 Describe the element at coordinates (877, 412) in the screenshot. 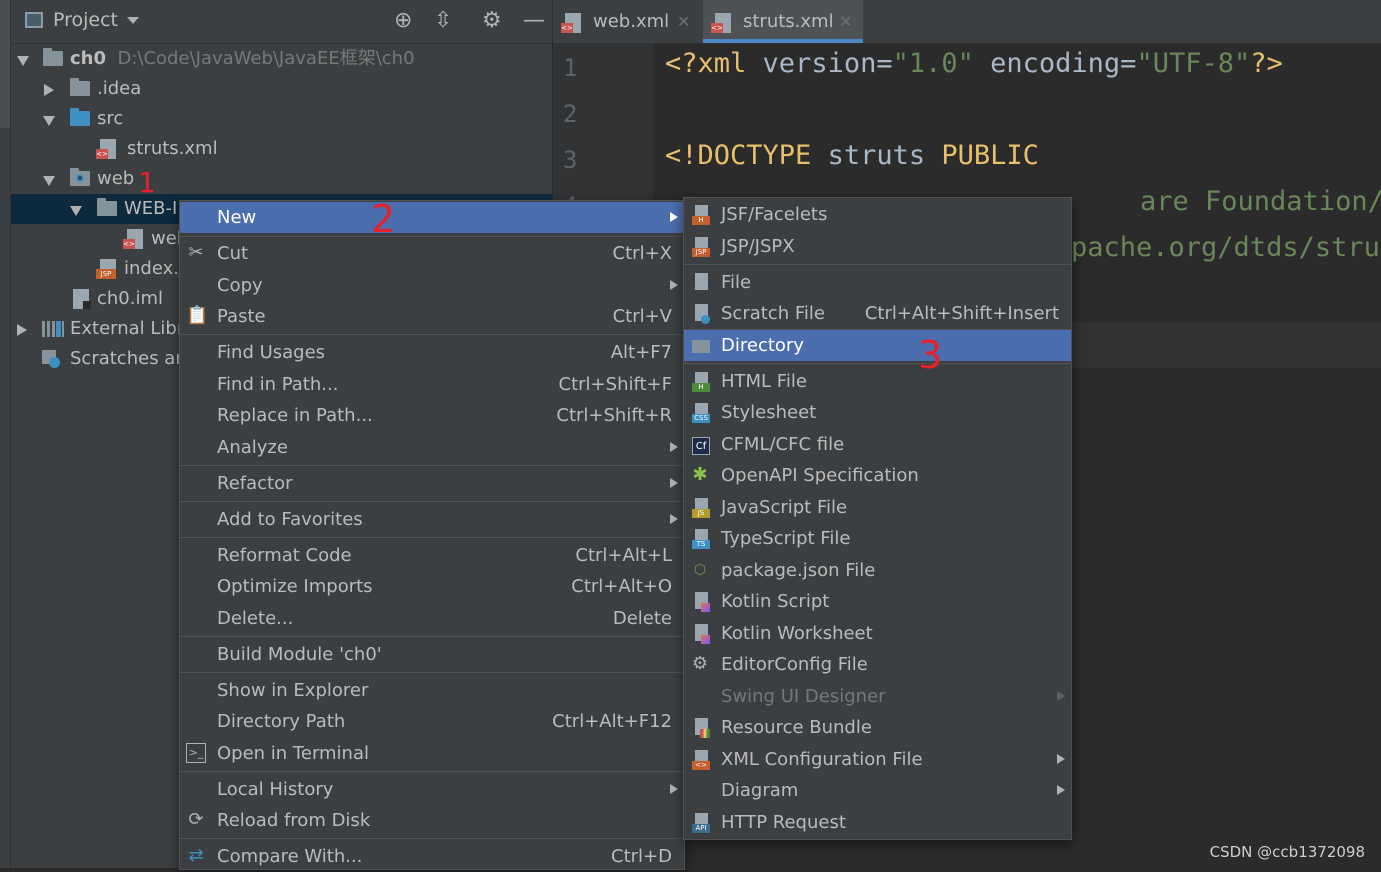

I see `menu-item-stylesheet: CSS Stylesheet` at that location.